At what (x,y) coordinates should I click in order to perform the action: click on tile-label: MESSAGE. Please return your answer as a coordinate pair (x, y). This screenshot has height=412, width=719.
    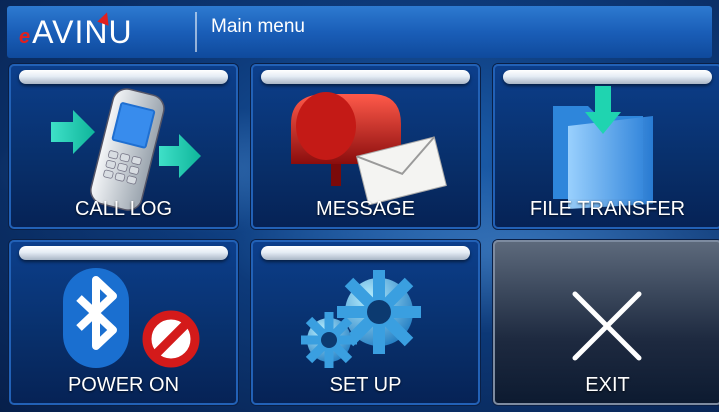
    Looking at the image, I should click on (365, 209).